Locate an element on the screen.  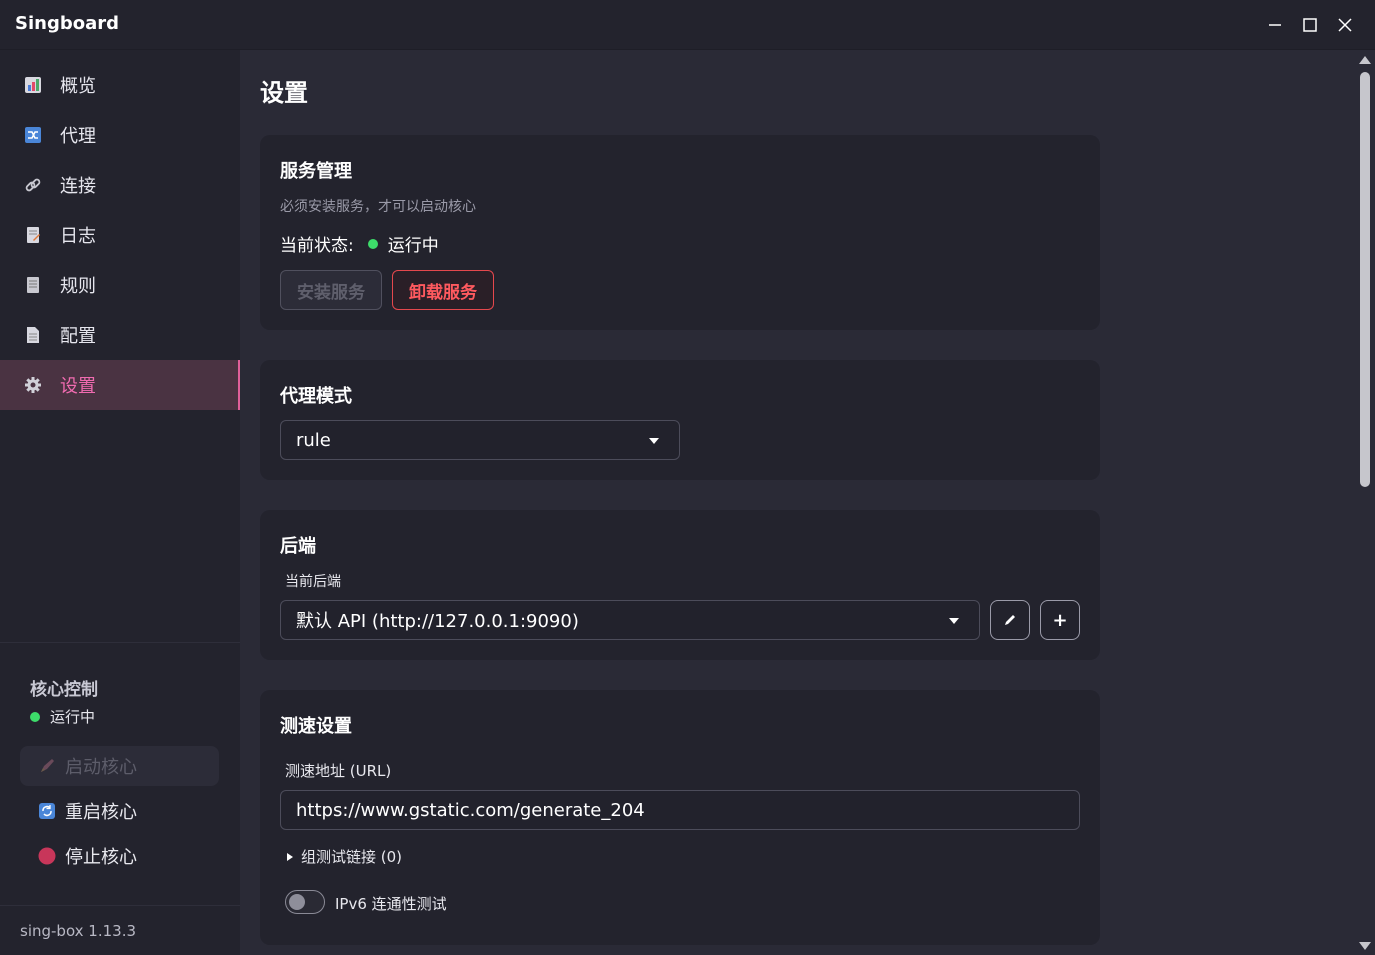
scroll-up-icon is located at coordinates (1365, 60).